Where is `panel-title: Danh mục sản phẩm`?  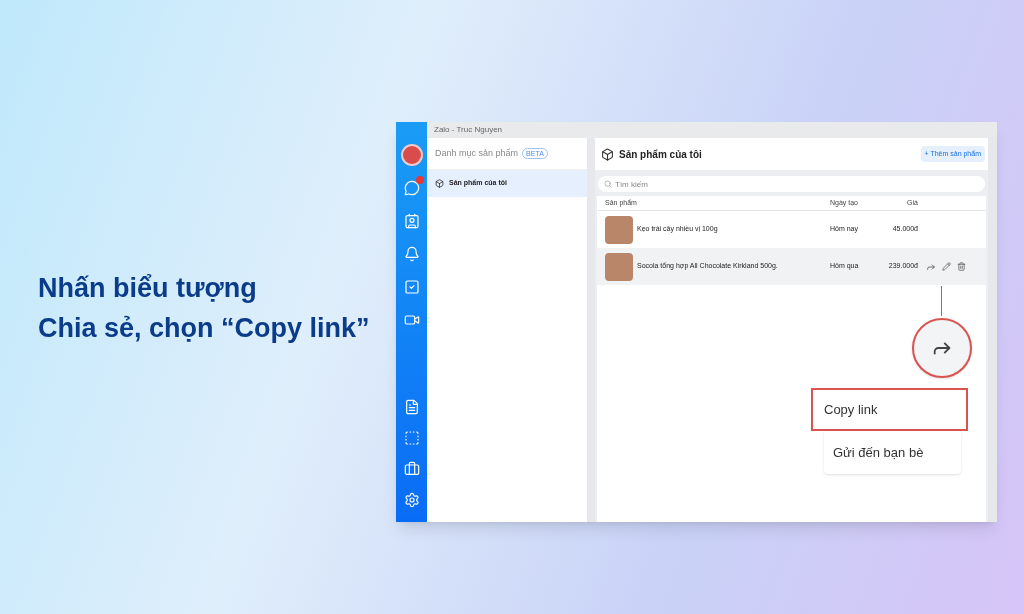 panel-title: Danh mục sản phẩm is located at coordinates (477, 153).